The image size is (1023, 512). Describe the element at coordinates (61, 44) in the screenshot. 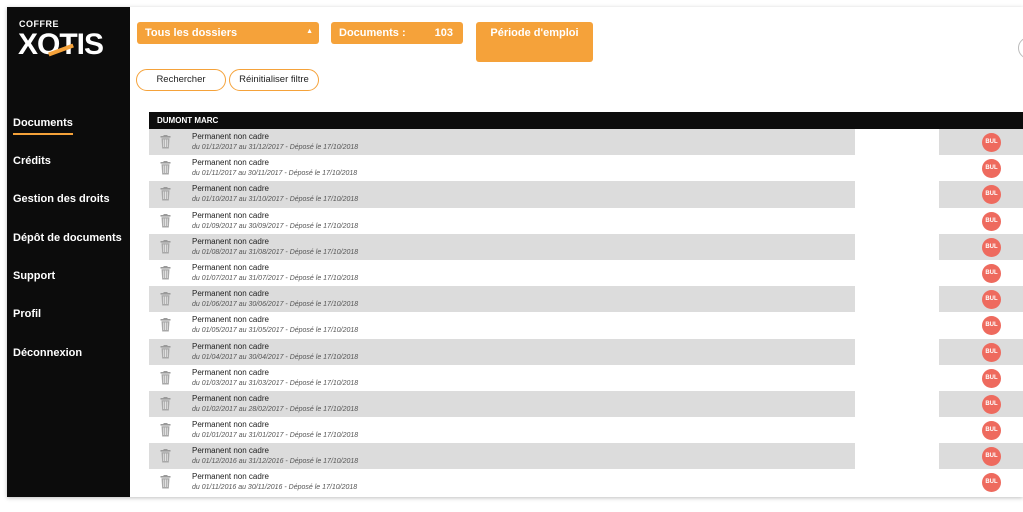

I see `logo-big-text: XOTIS` at that location.